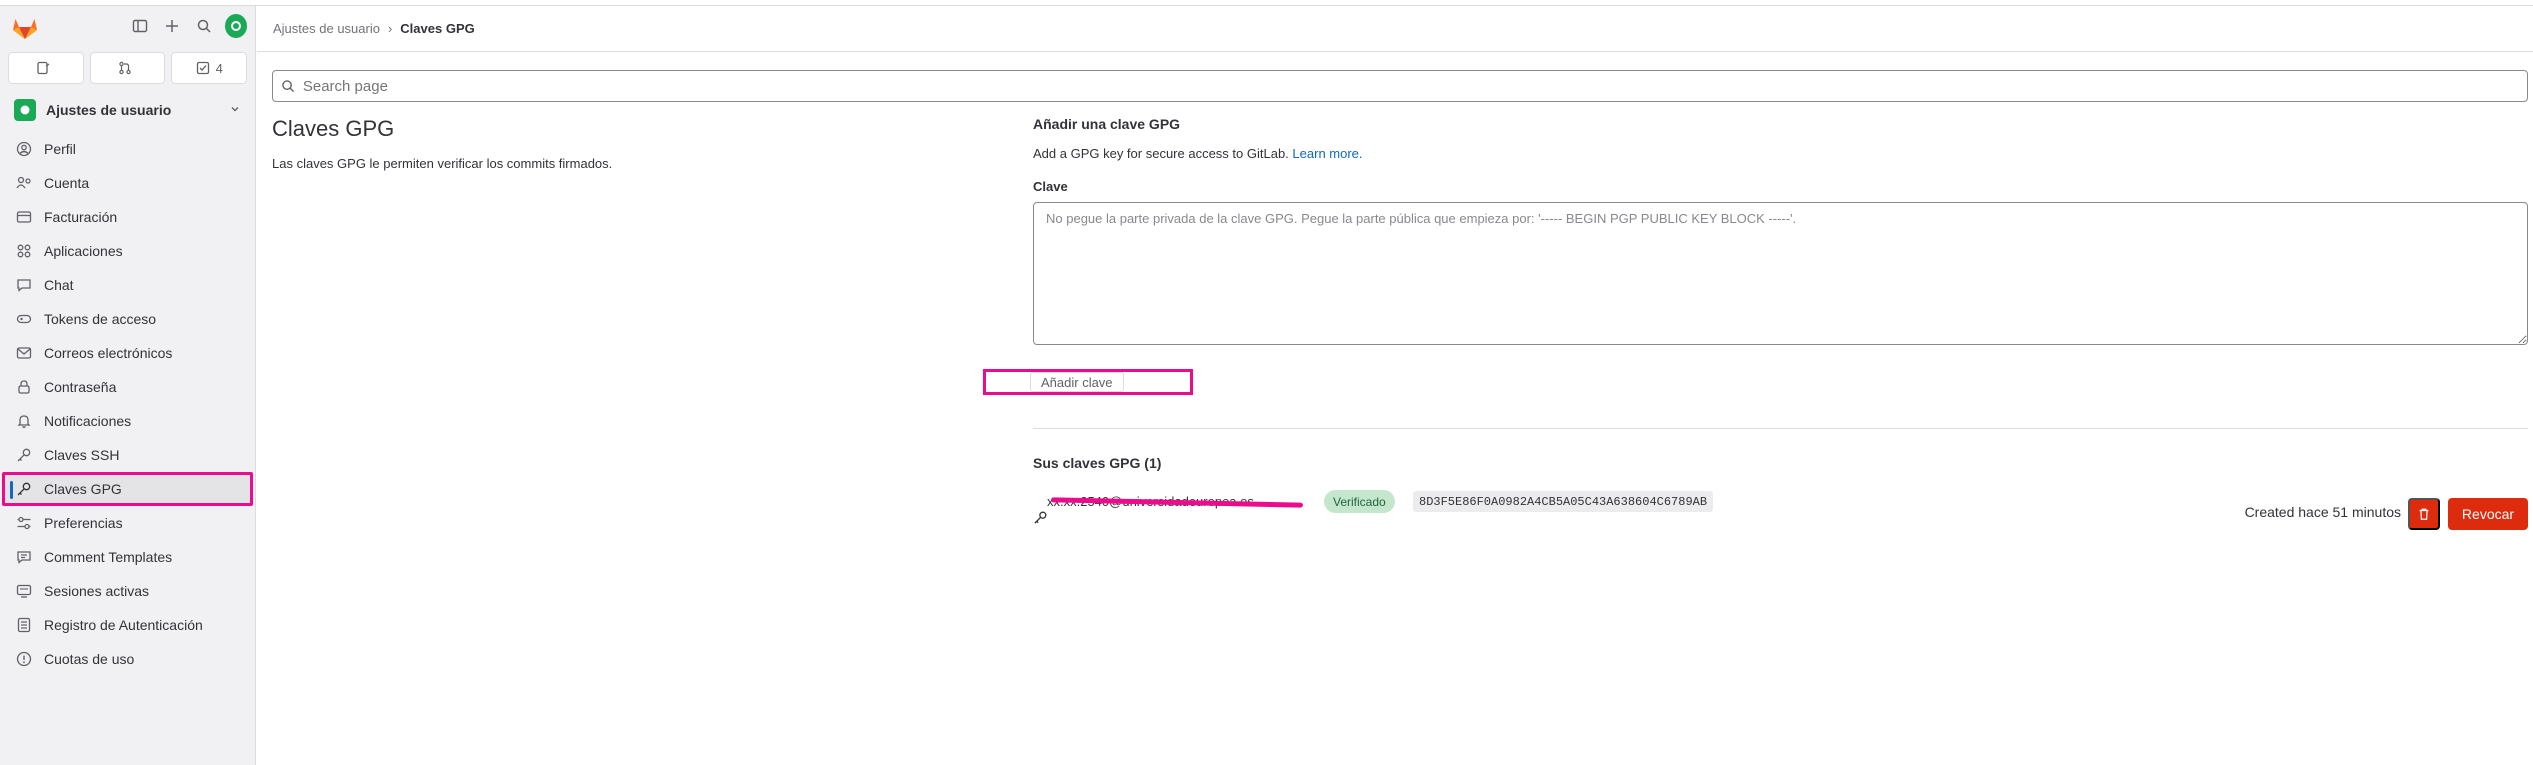  Describe the element at coordinates (127, 217) in the screenshot. I see `sidebar-item-facturacion: Facturación` at that location.